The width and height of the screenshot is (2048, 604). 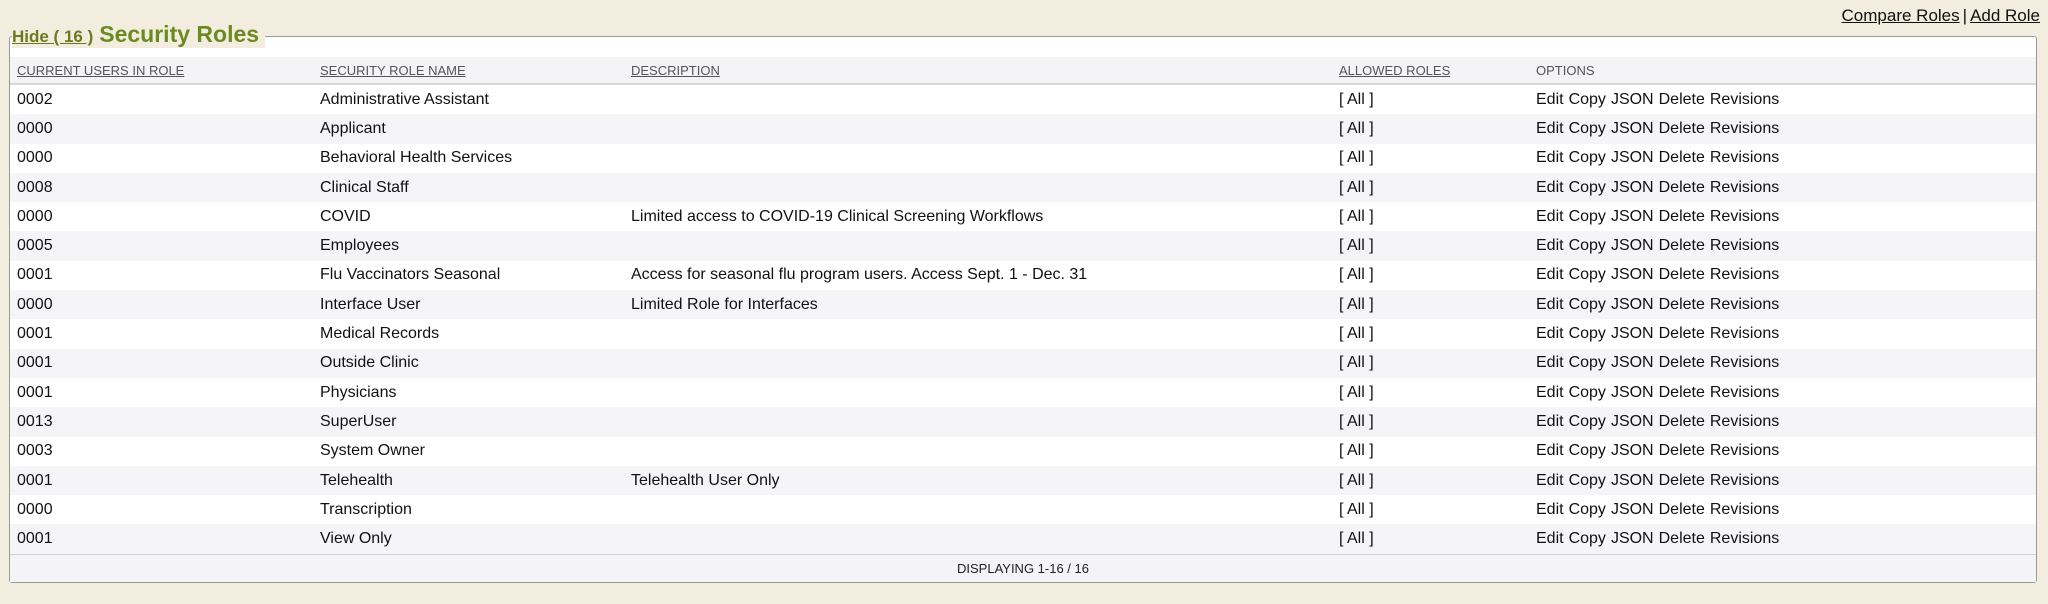 What do you see at coordinates (1430, 71) in the screenshot?
I see `column-header-allowed-roles: ALLOWED ROLES` at bounding box center [1430, 71].